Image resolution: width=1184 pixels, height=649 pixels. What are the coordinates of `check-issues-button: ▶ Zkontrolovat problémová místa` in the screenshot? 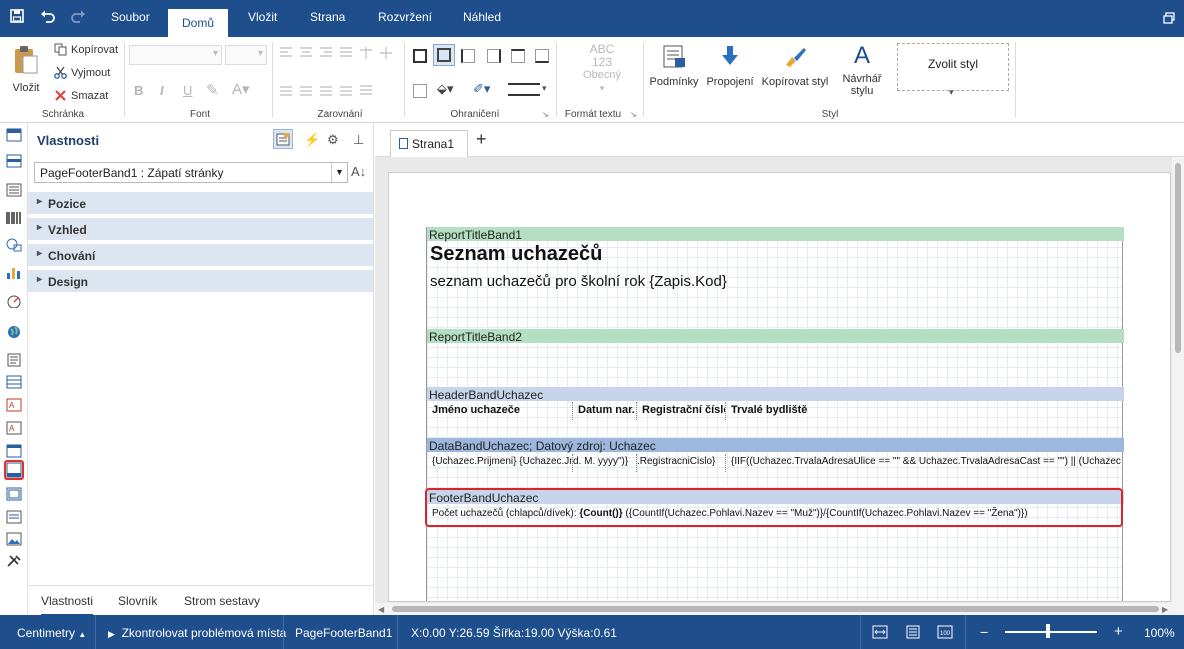 It's located at (197, 633).